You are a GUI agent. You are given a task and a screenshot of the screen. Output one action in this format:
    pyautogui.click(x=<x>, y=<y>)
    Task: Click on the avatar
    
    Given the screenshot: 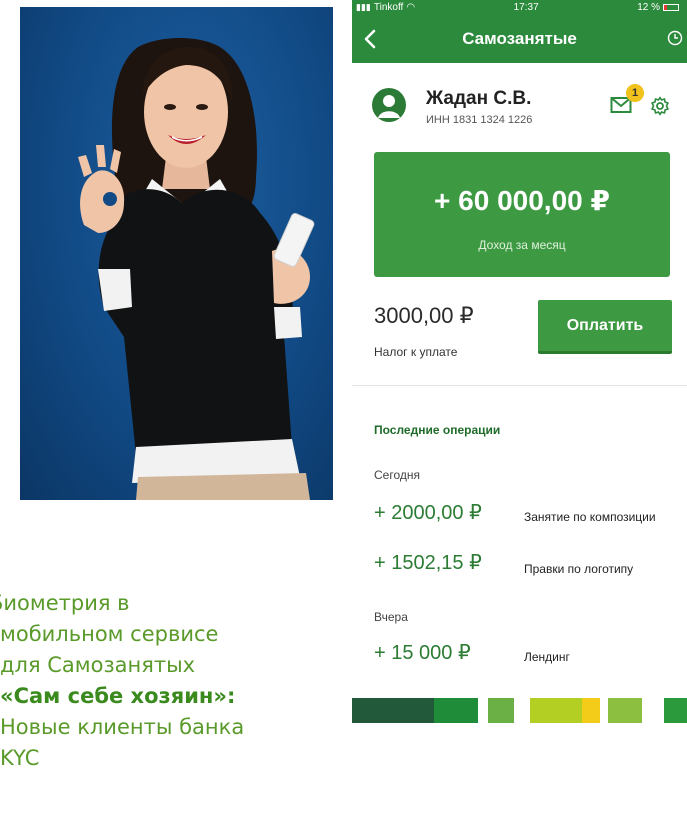 What is the action you would take?
    pyautogui.click(x=389, y=105)
    